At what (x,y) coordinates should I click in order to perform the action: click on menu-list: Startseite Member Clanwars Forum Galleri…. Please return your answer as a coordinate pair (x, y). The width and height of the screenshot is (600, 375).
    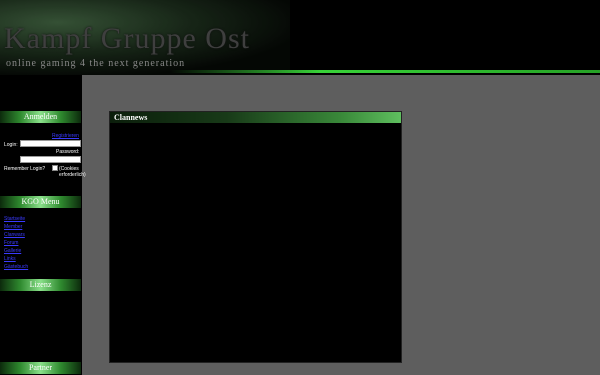
    Looking at the image, I should click on (16, 243).